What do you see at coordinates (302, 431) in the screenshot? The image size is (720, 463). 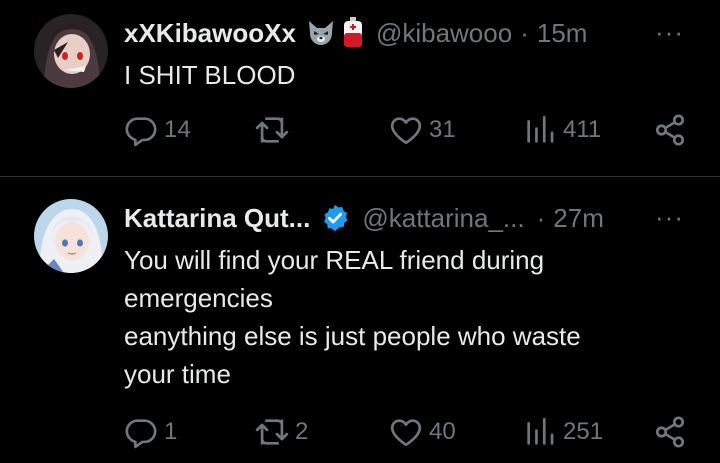 I see `retweet-count: 2` at bounding box center [302, 431].